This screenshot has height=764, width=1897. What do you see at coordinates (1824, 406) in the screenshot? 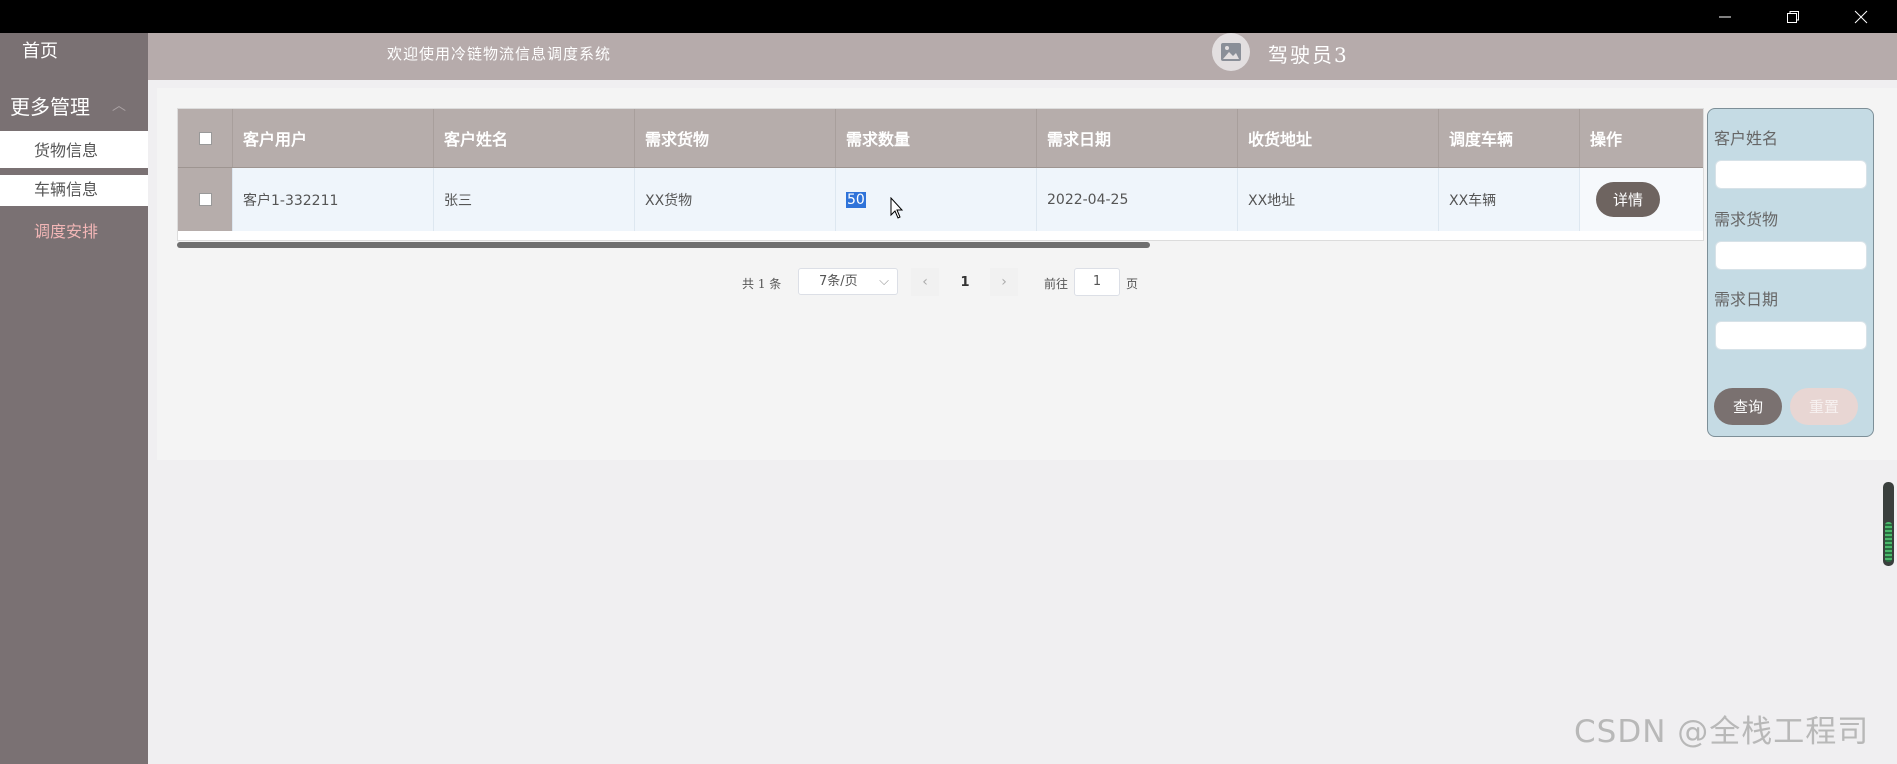
I see `reset-button: 重置` at bounding box center [1824, 406].